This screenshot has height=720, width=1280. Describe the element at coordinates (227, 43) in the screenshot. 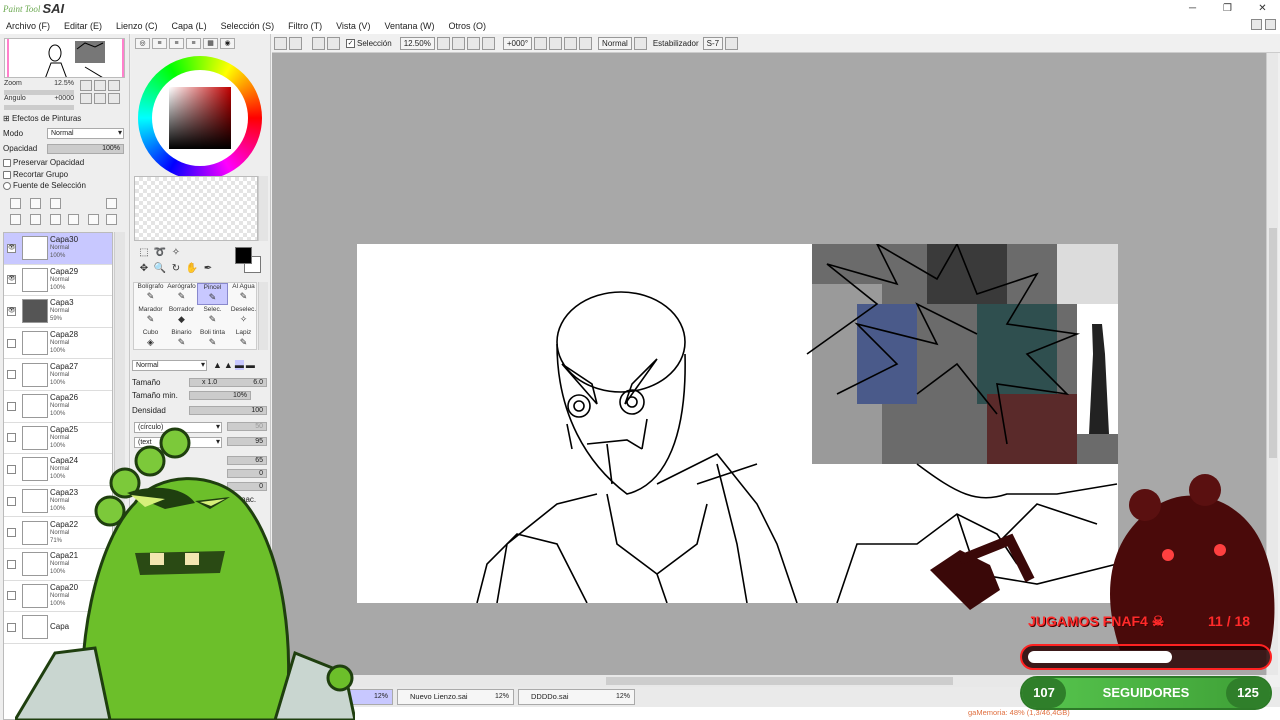

I see `scratchpad-tab: ◉` at that location.